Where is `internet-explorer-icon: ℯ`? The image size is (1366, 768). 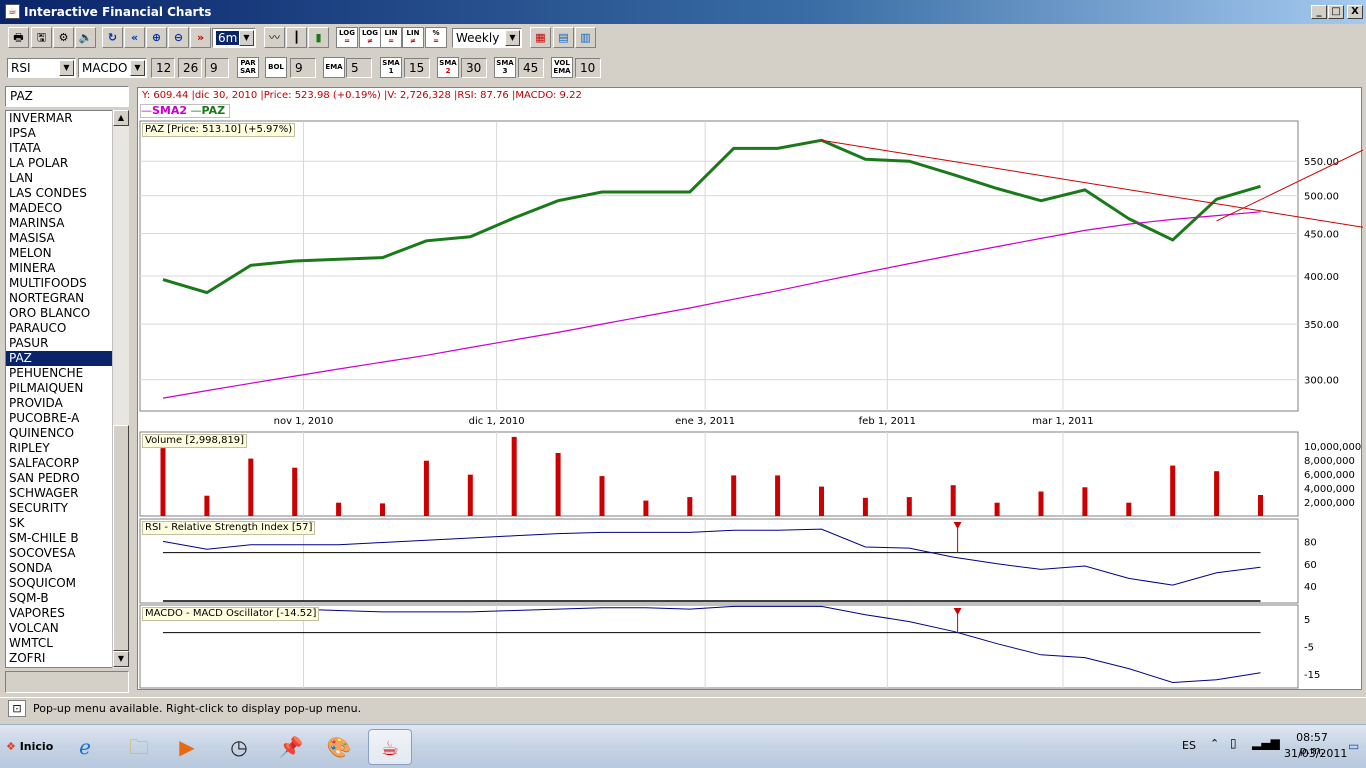
internet-explorer-icon: ℯ is located at coordinates (85, 747).